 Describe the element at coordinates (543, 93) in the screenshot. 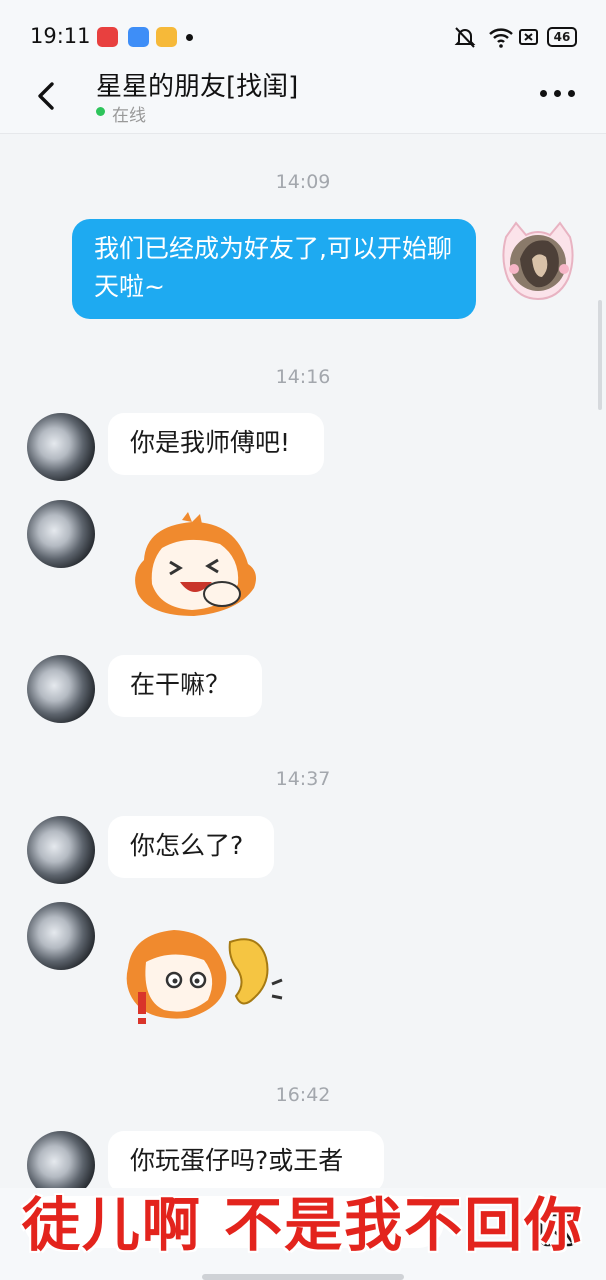

I see `more-dots-icon` at that location.